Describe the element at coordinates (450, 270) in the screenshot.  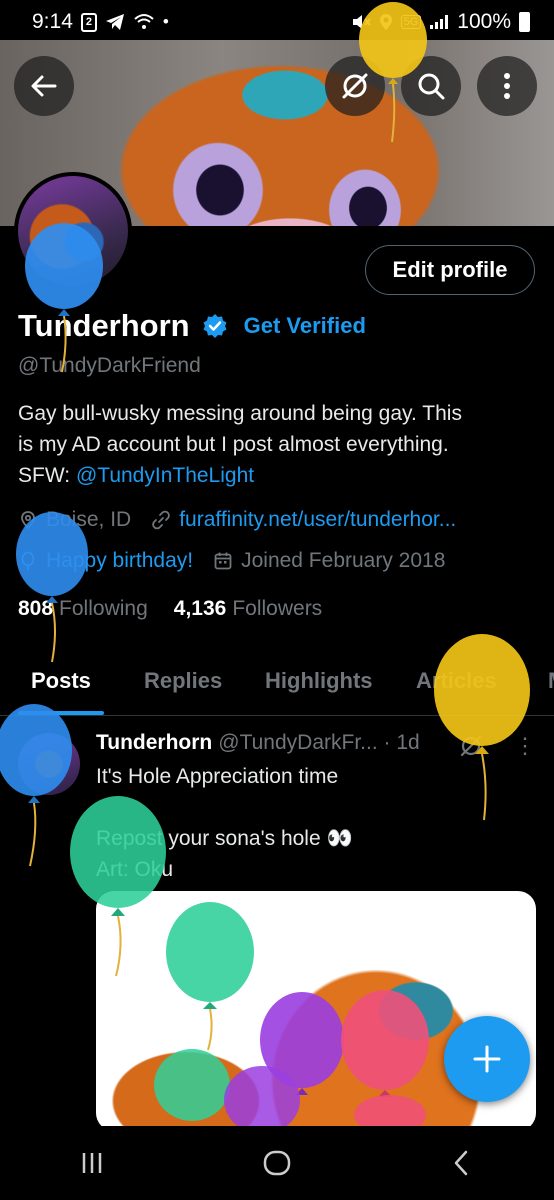
I see `edit-profile-button: Edit profile` at that location.